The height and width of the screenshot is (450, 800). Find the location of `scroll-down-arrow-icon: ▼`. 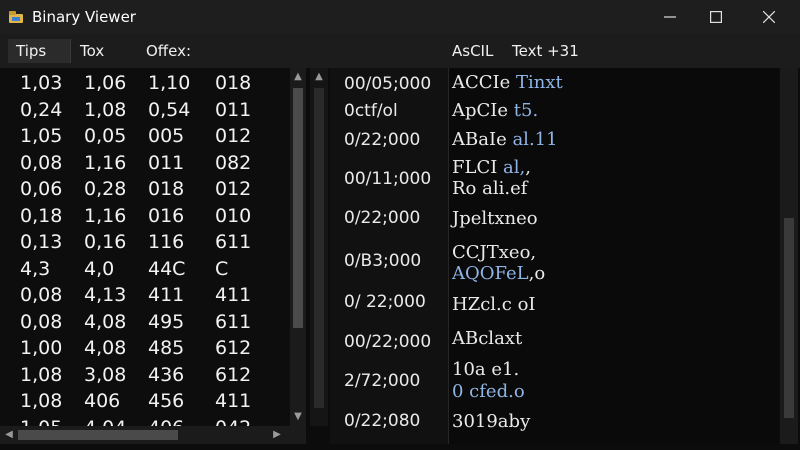

scroll-down-arrow-icon: ▼ is located at coordinates (298, 416).